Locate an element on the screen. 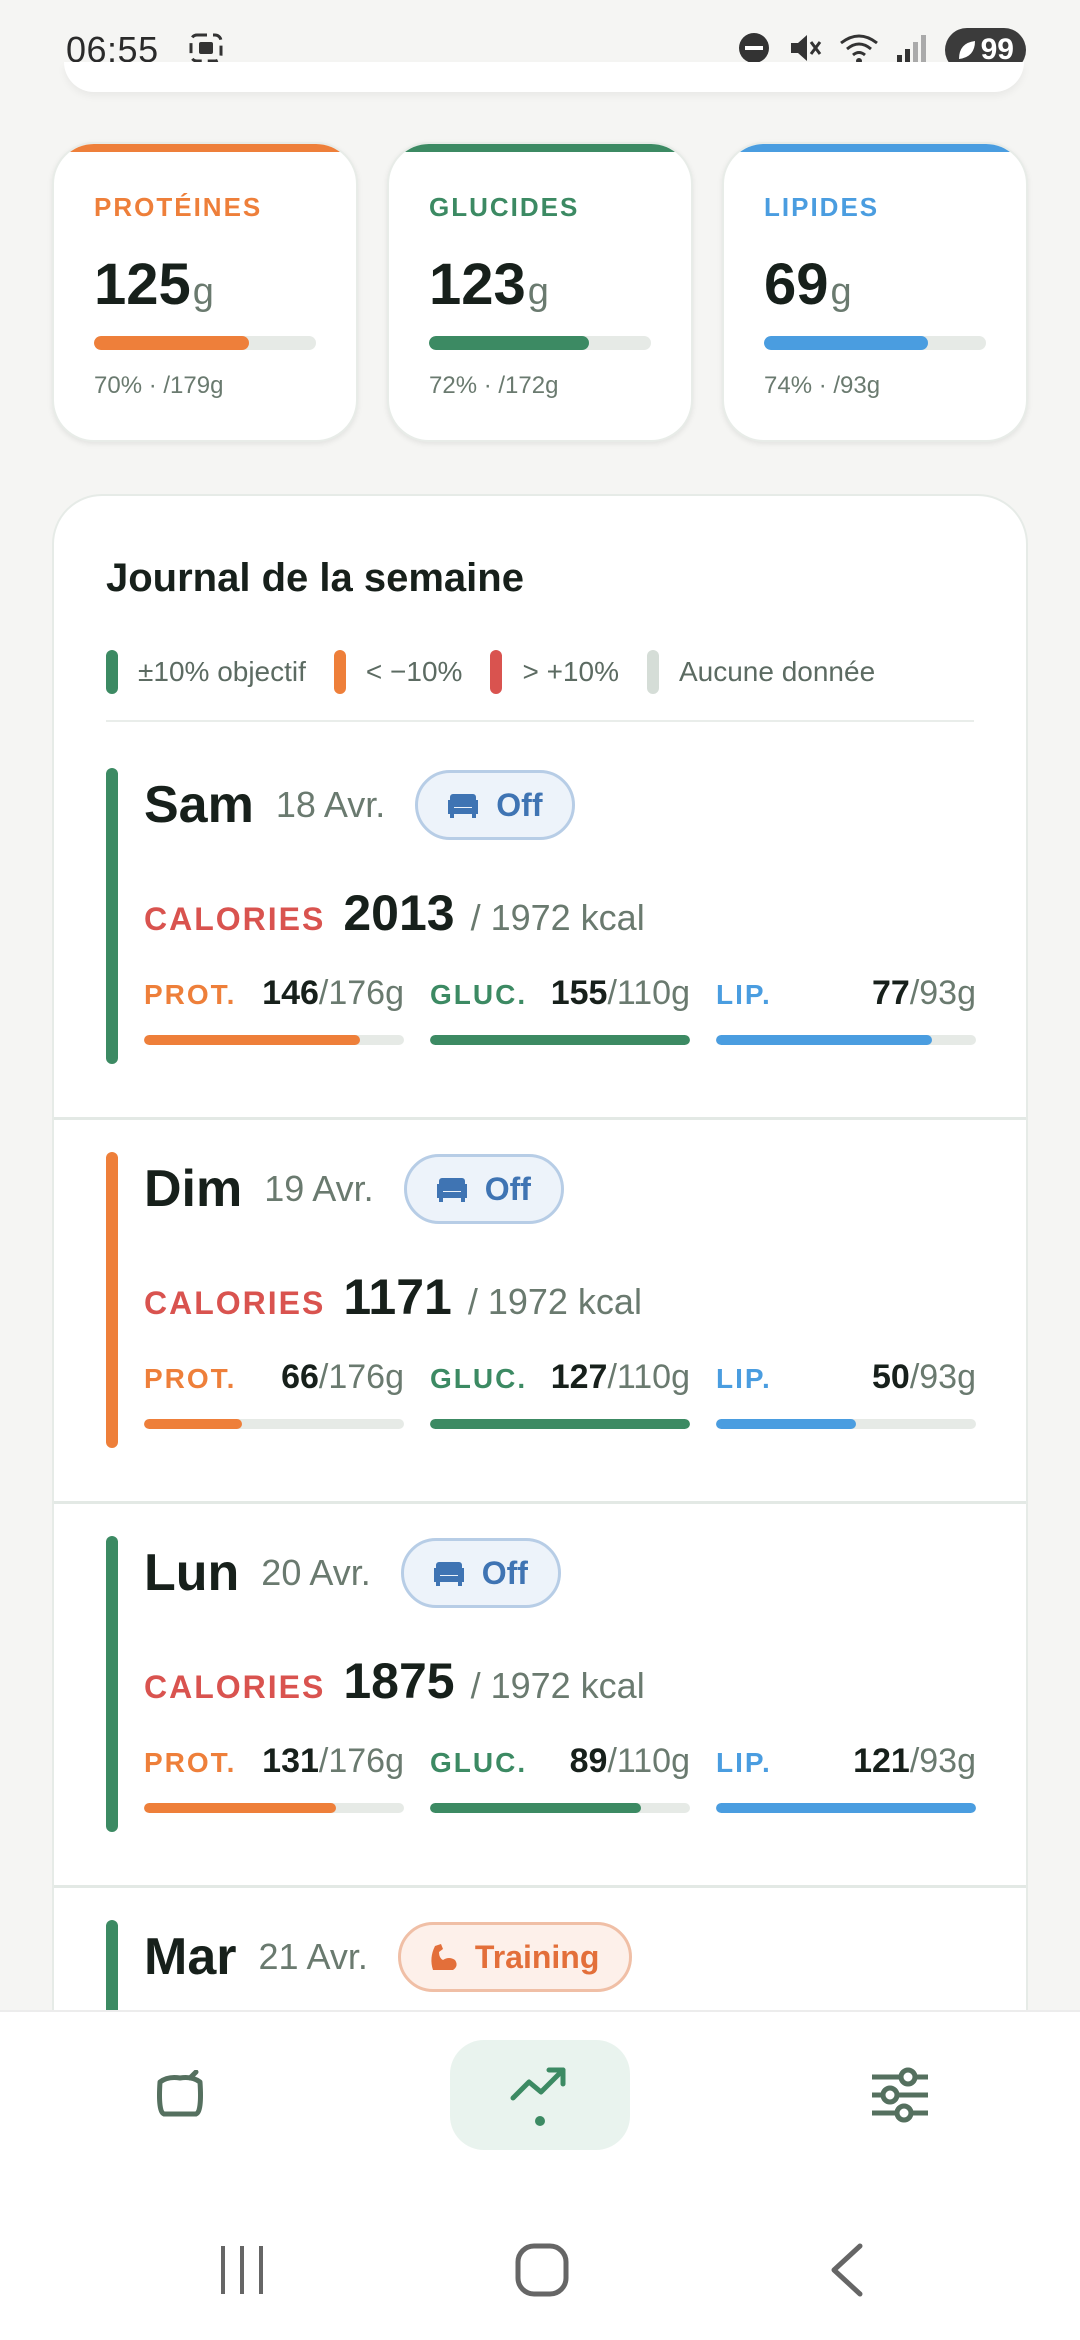 The height and width of the screenshot is (2340, 1080). home-icon is located at coordinates (542, 2270).